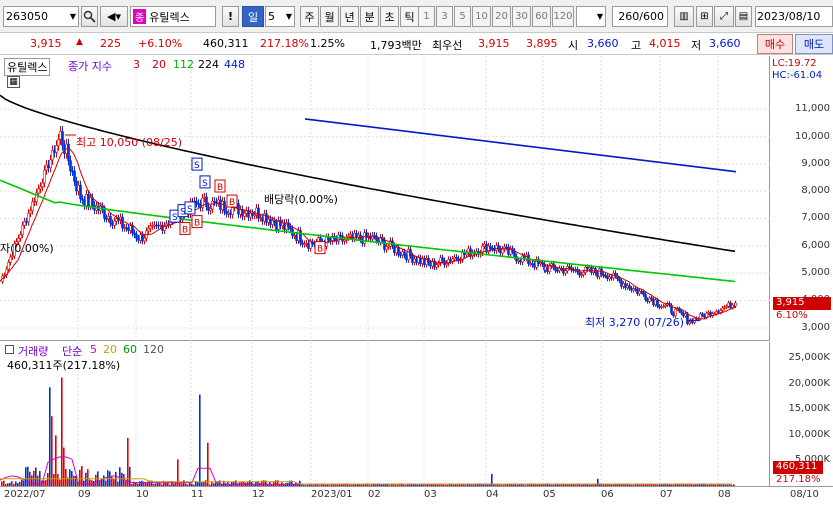 This screenshot has height=509, width=833. What do you see at coordinates (812, 108) in the screenshot?
I see `ytick: 11,000` at bounding box center [812, 108].